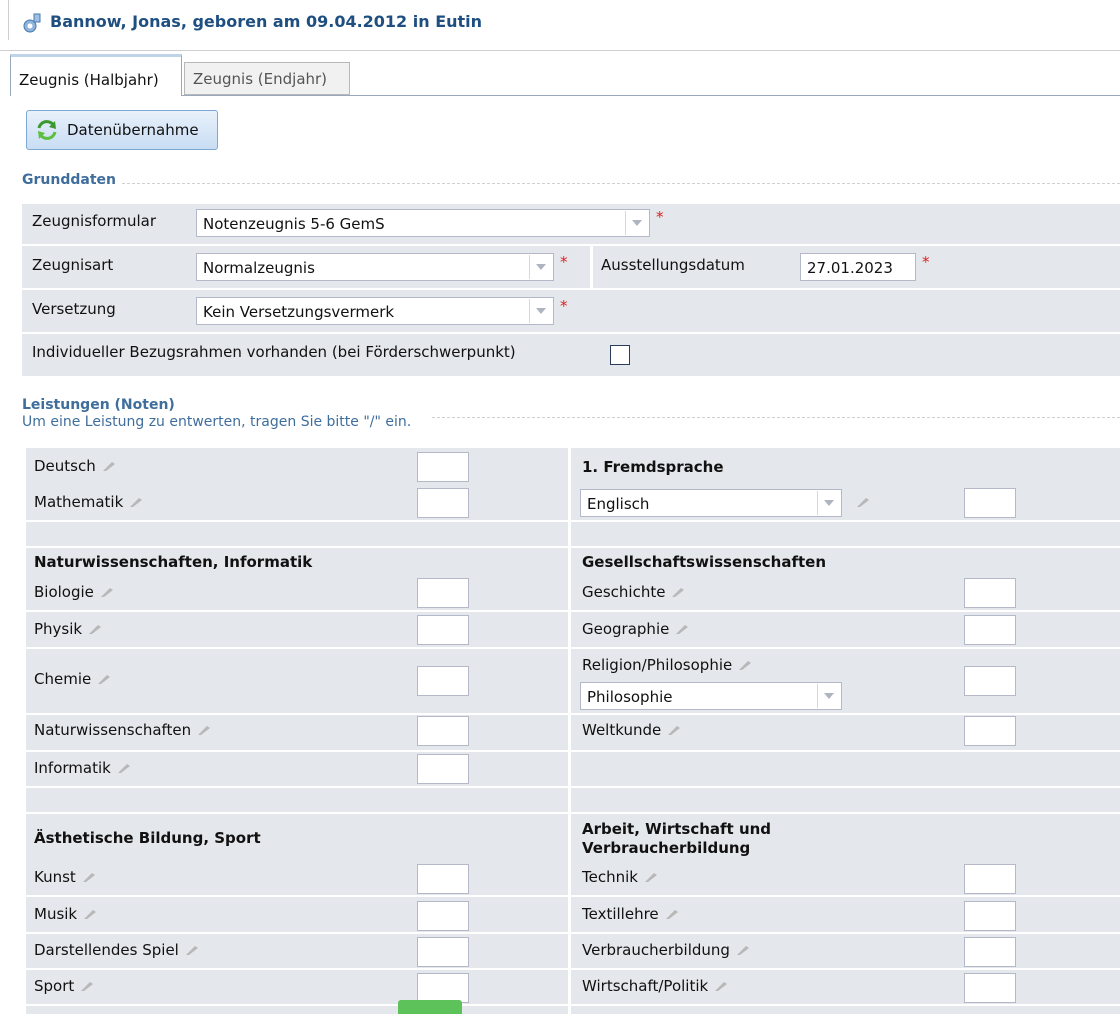 The width and height of the screenshot is (1120, 1014). I want to click on grade-input-chemie, so click(443, 681).